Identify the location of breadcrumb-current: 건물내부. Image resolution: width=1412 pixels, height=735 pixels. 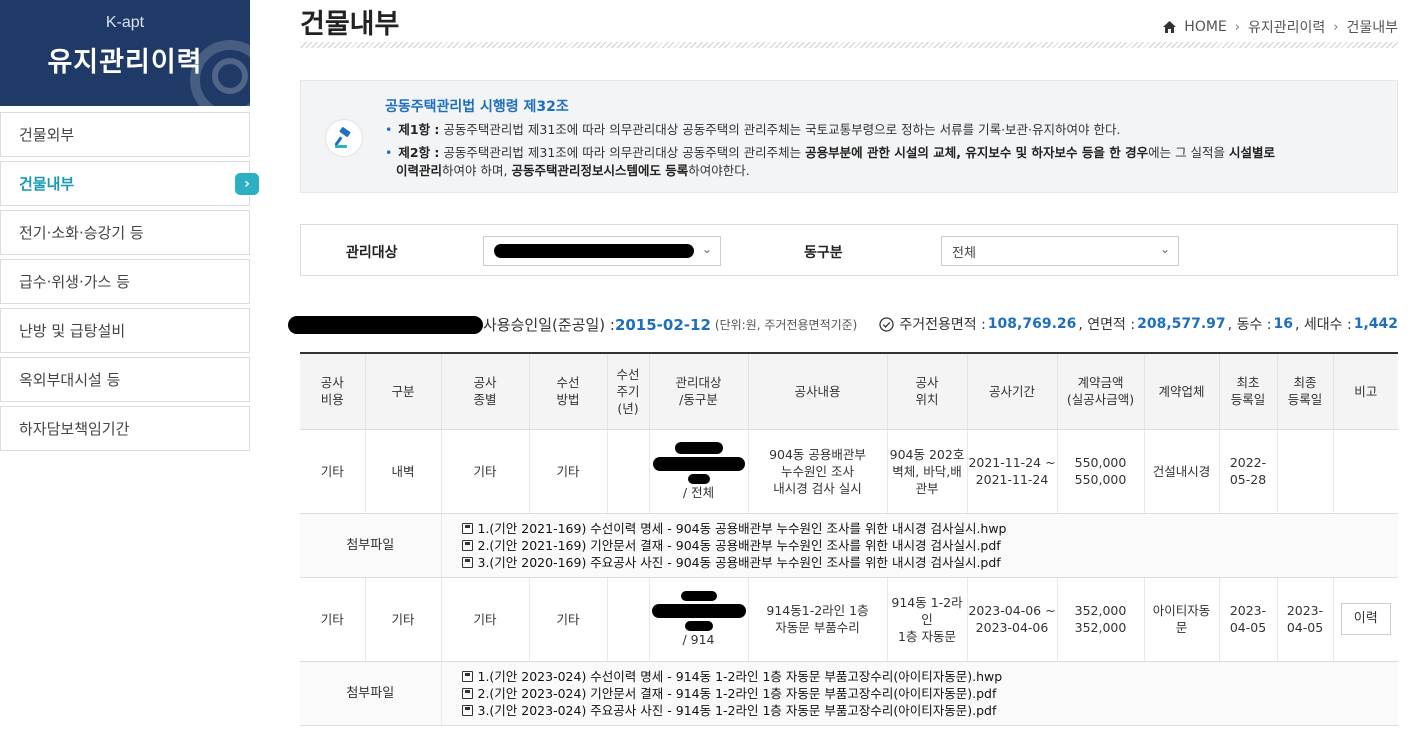
(1372, 28).